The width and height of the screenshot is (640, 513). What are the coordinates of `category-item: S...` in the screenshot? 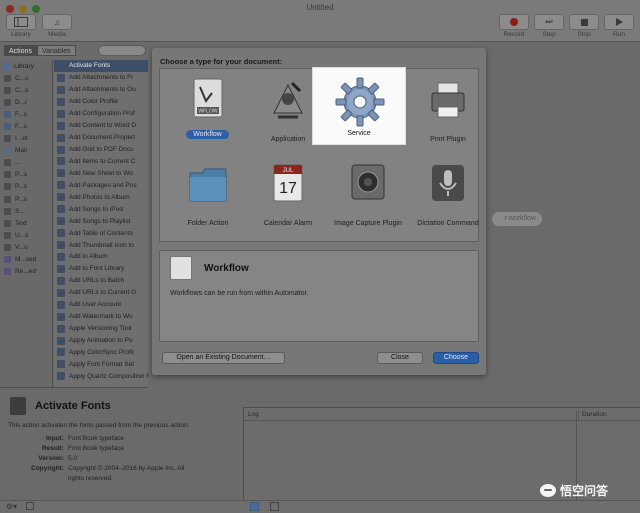 It's located at (26, 211).